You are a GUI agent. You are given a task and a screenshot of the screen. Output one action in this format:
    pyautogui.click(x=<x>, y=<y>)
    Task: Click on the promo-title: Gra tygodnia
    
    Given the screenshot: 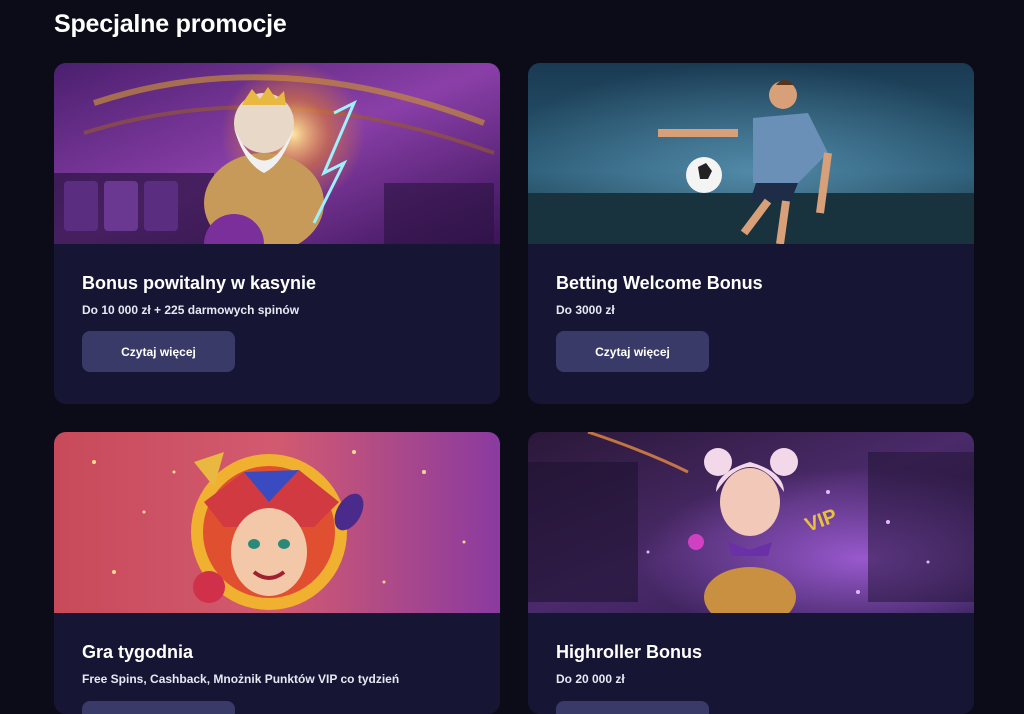 What is the action you would take?
    pyautogui.click(x=138, y=652)
    